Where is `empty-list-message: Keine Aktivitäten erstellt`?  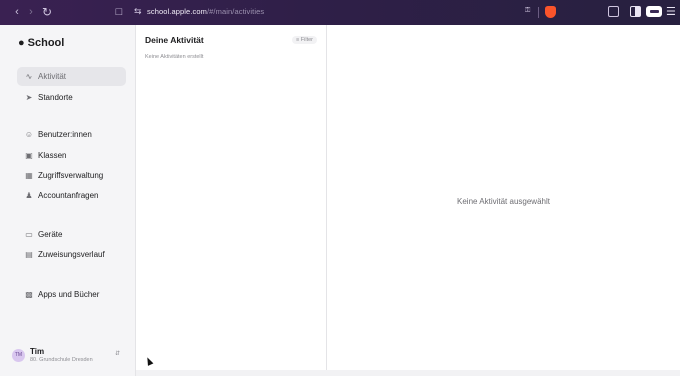
empty-list-message: Keine Aktivitäten erstellt is located at coordinates (174, 57).